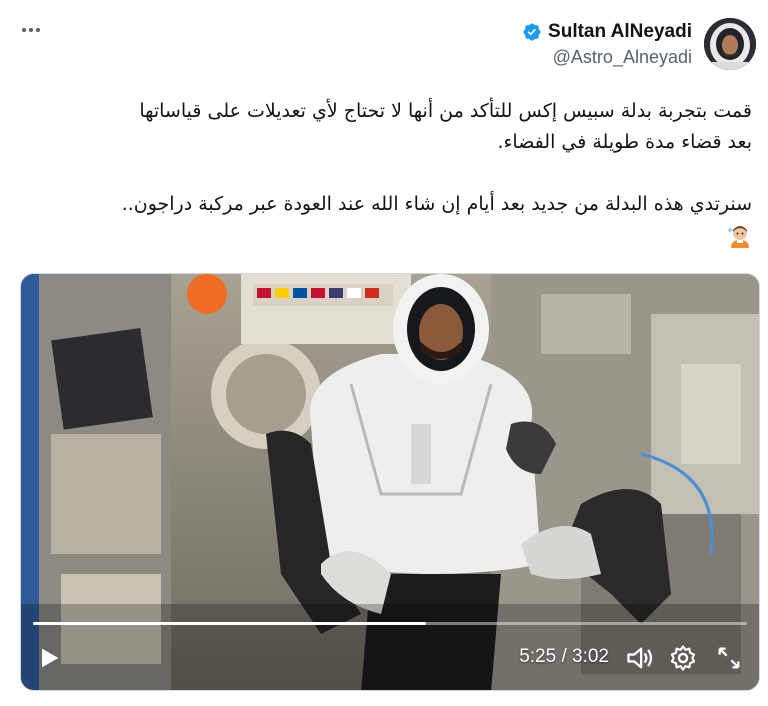  I want to click on more-horizontal-icon, so click(24, 30).